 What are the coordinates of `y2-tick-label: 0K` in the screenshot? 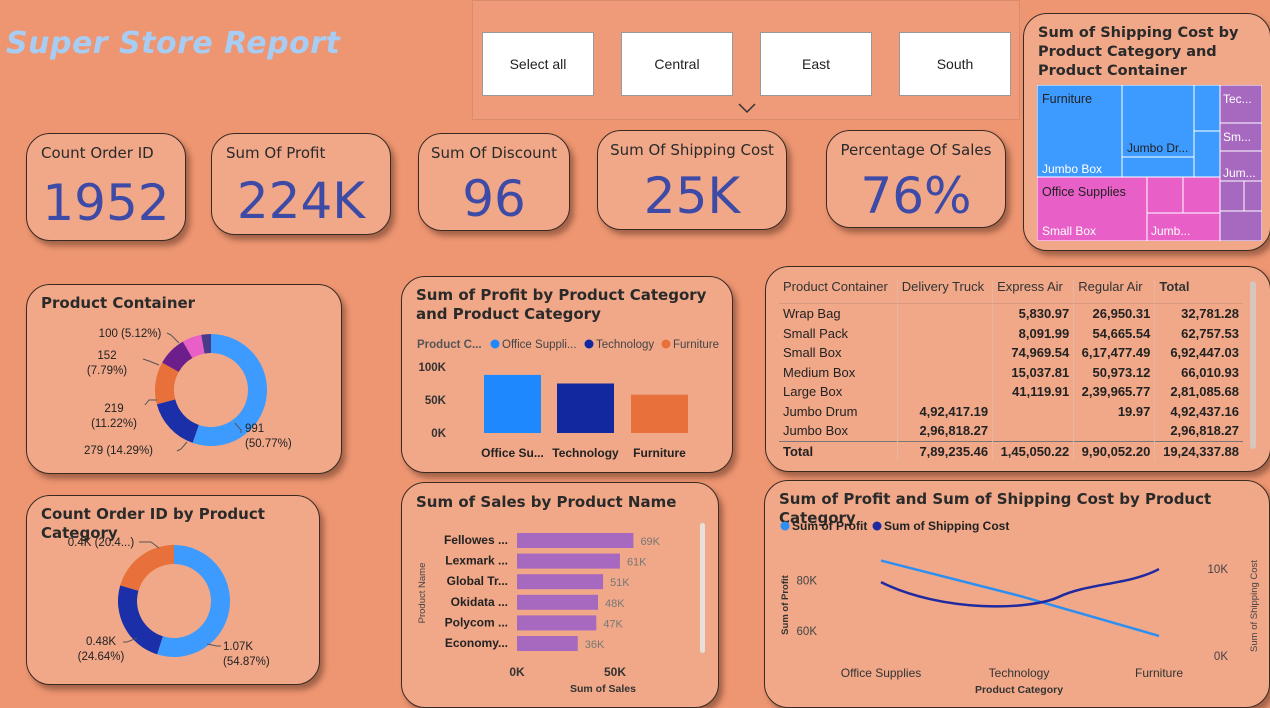 It's located at (1221, 657).